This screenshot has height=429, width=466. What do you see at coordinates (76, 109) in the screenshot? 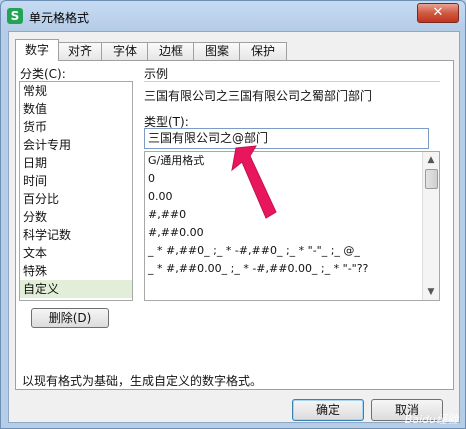
I see `category-item-number: 数值` at bounding box center [76, 109].